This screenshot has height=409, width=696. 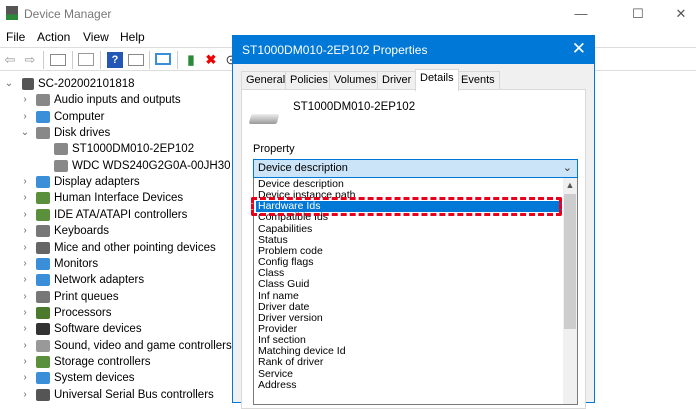 I want to click on device-manager-icon, so click(x=12, y=13).